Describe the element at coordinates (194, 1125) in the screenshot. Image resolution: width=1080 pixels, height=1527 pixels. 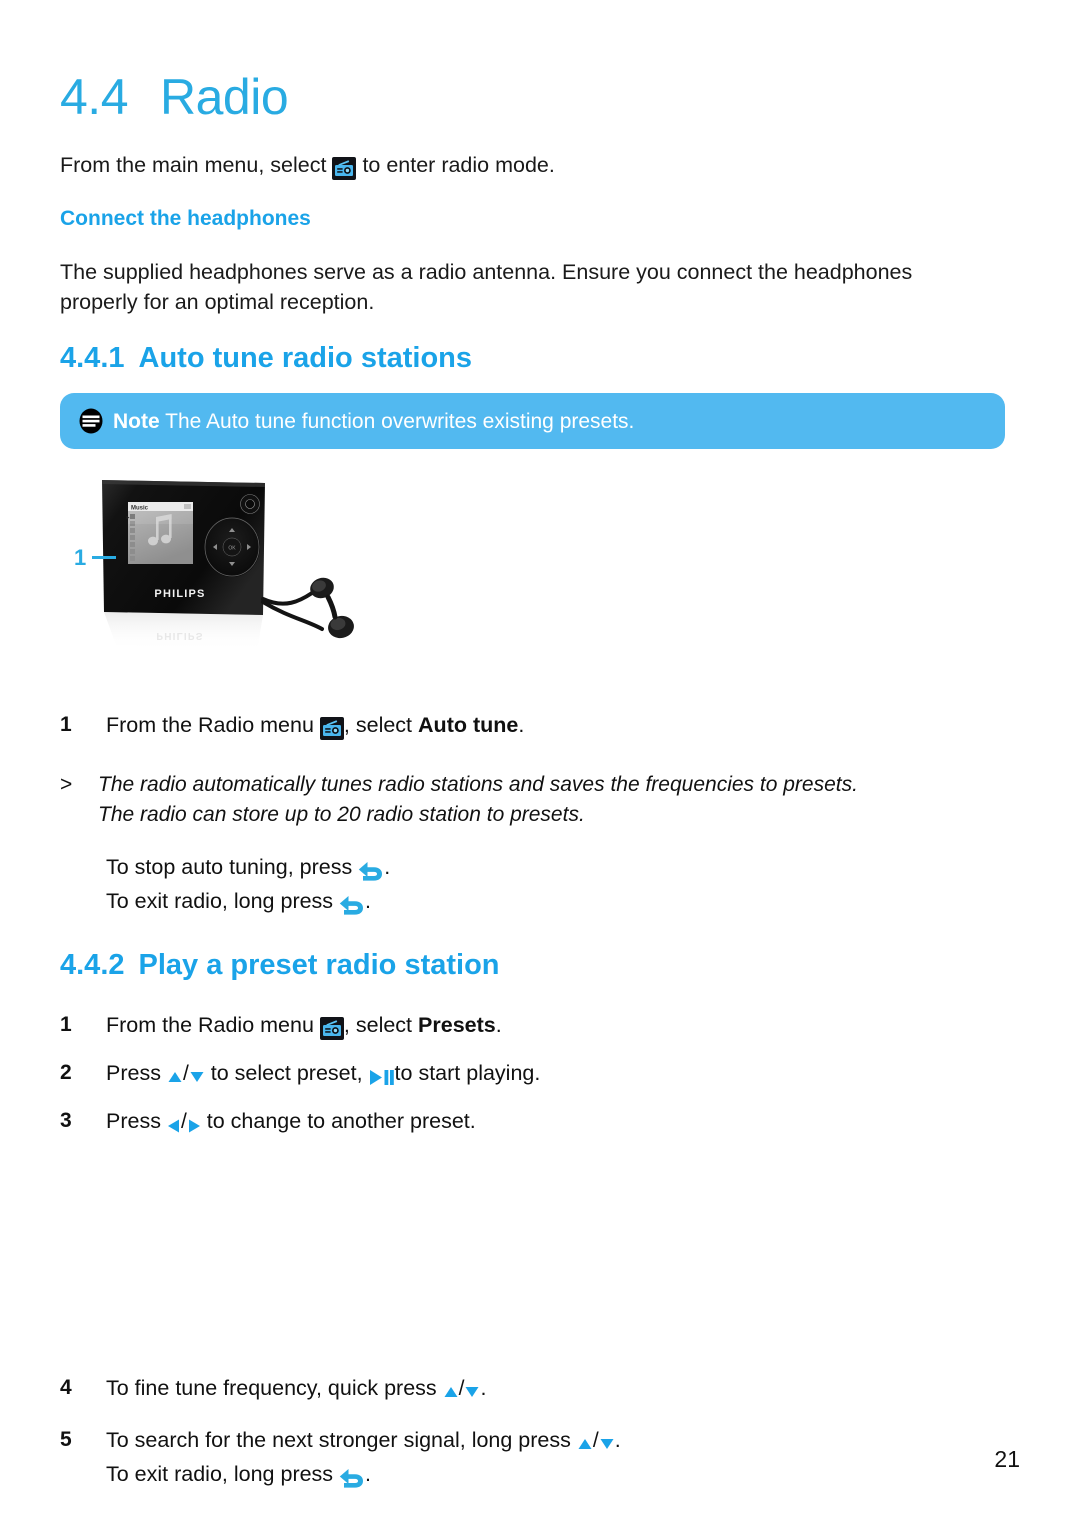
I see `triangle-right-icon` at that location.